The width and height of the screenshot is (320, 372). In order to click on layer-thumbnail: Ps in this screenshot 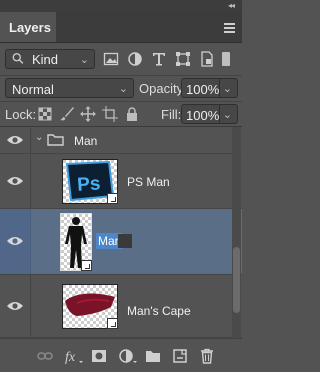, I will do `click(90, 181)`.